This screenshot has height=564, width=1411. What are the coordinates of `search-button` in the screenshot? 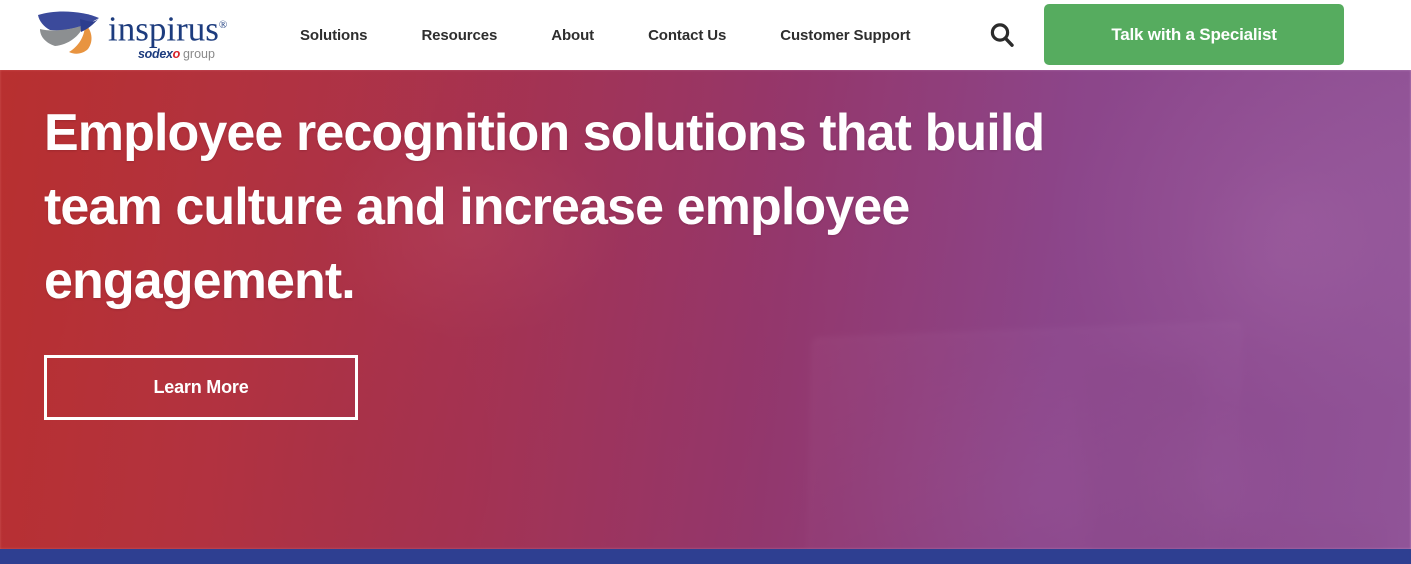 It's located at (1002, 36).